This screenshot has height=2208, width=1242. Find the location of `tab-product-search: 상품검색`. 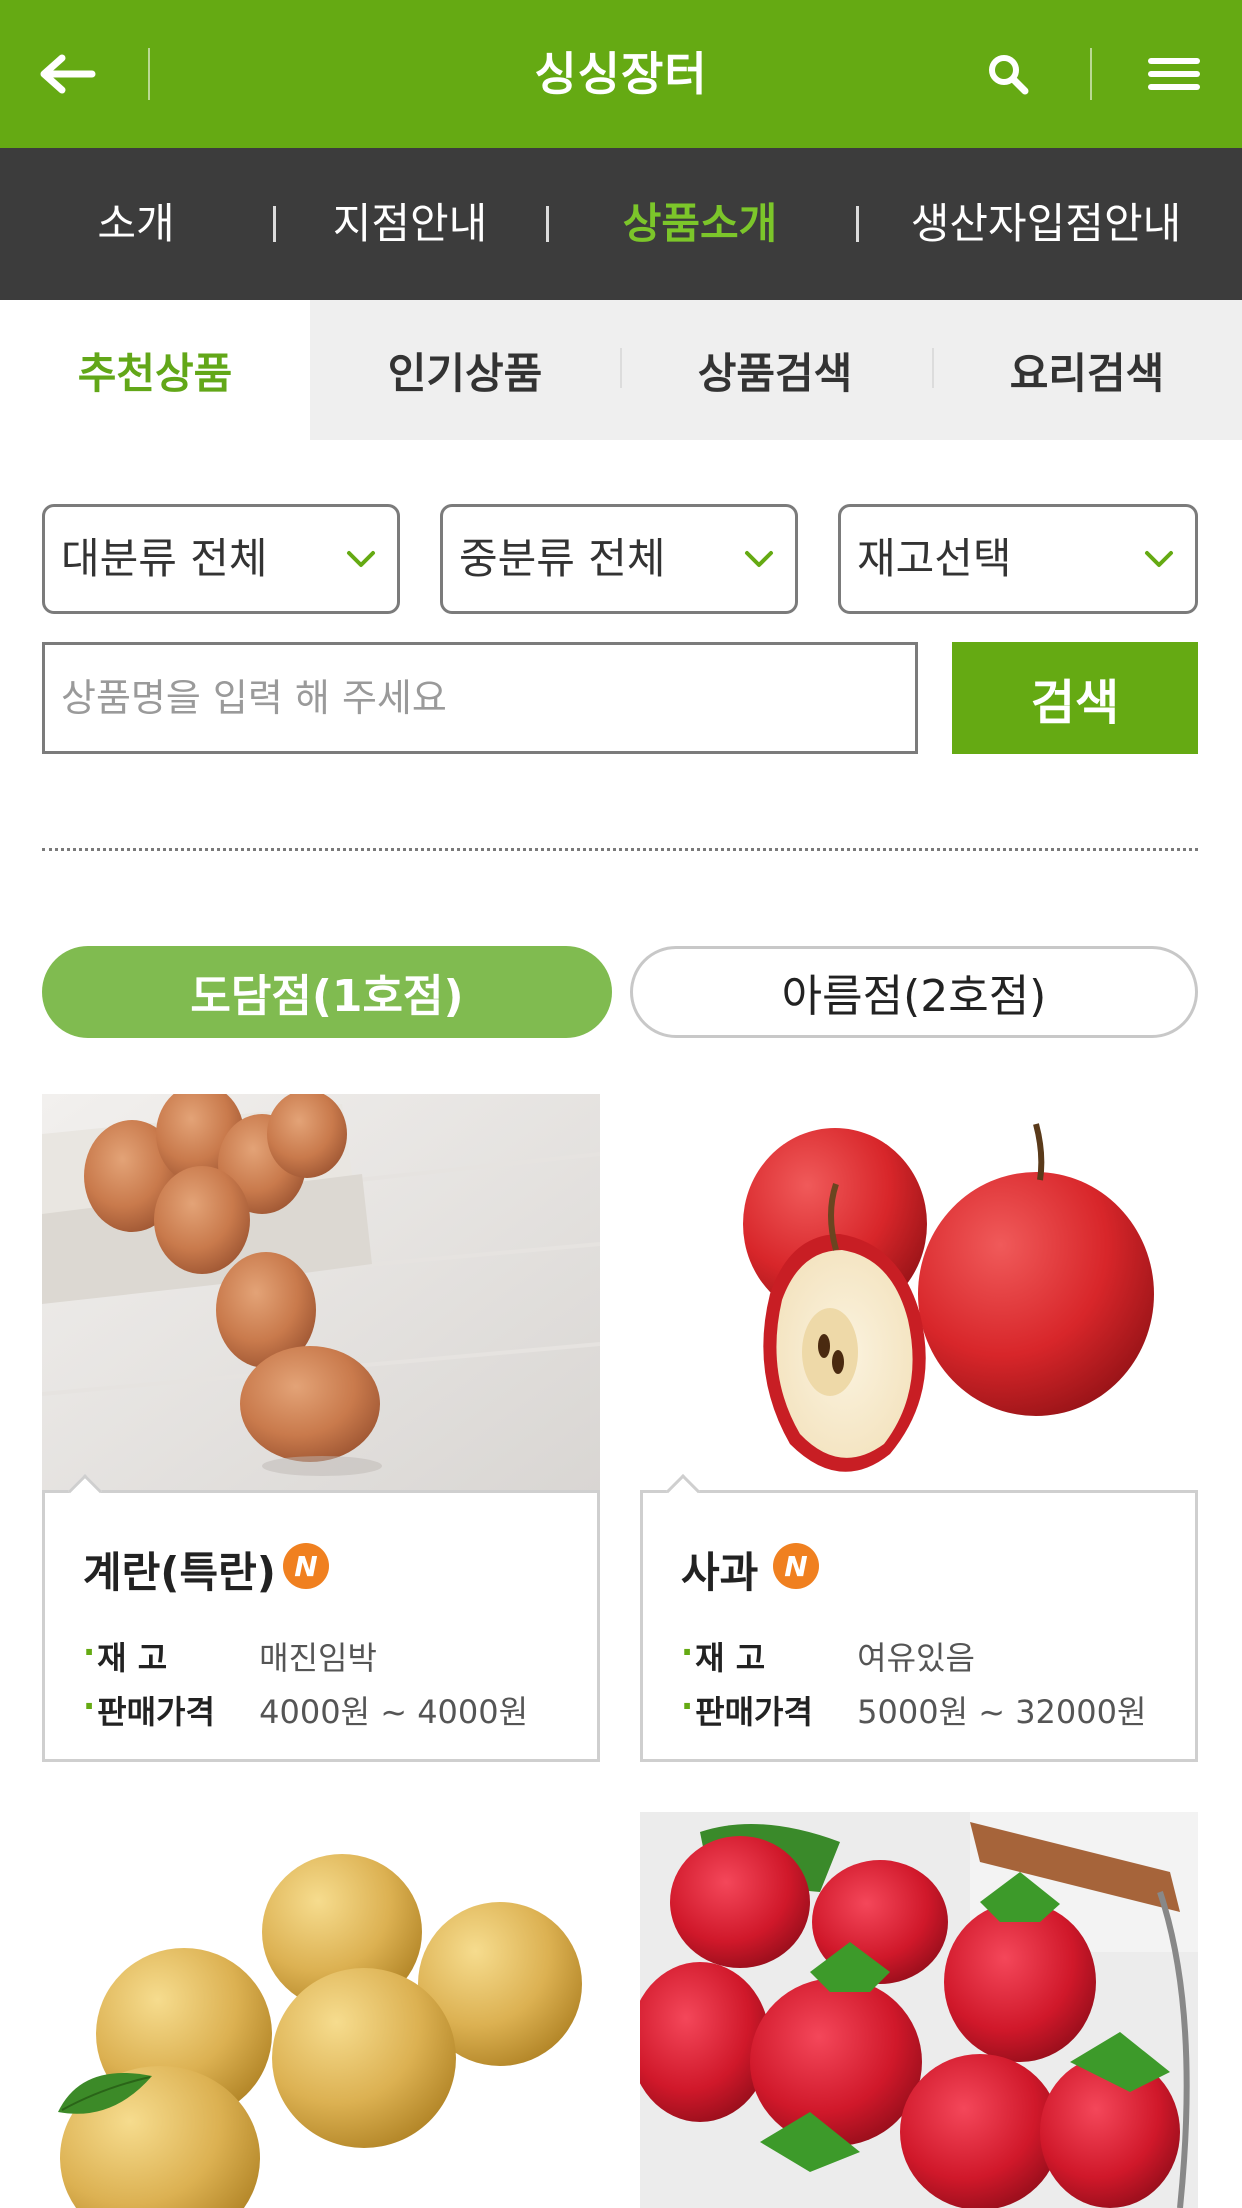

tab-product-search: 상품검색 is located at coordinates (775, 370).